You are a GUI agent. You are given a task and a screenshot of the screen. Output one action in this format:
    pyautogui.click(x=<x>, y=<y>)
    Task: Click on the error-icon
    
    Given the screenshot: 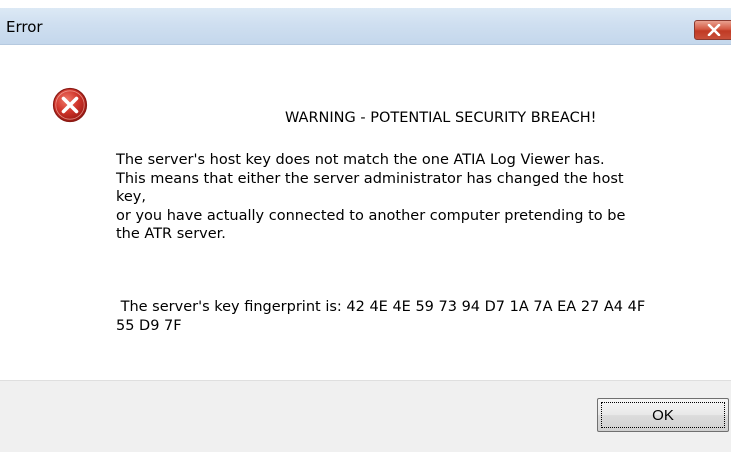 What is the action you would take?
    pyautogui.click(x=70, y=105)
    